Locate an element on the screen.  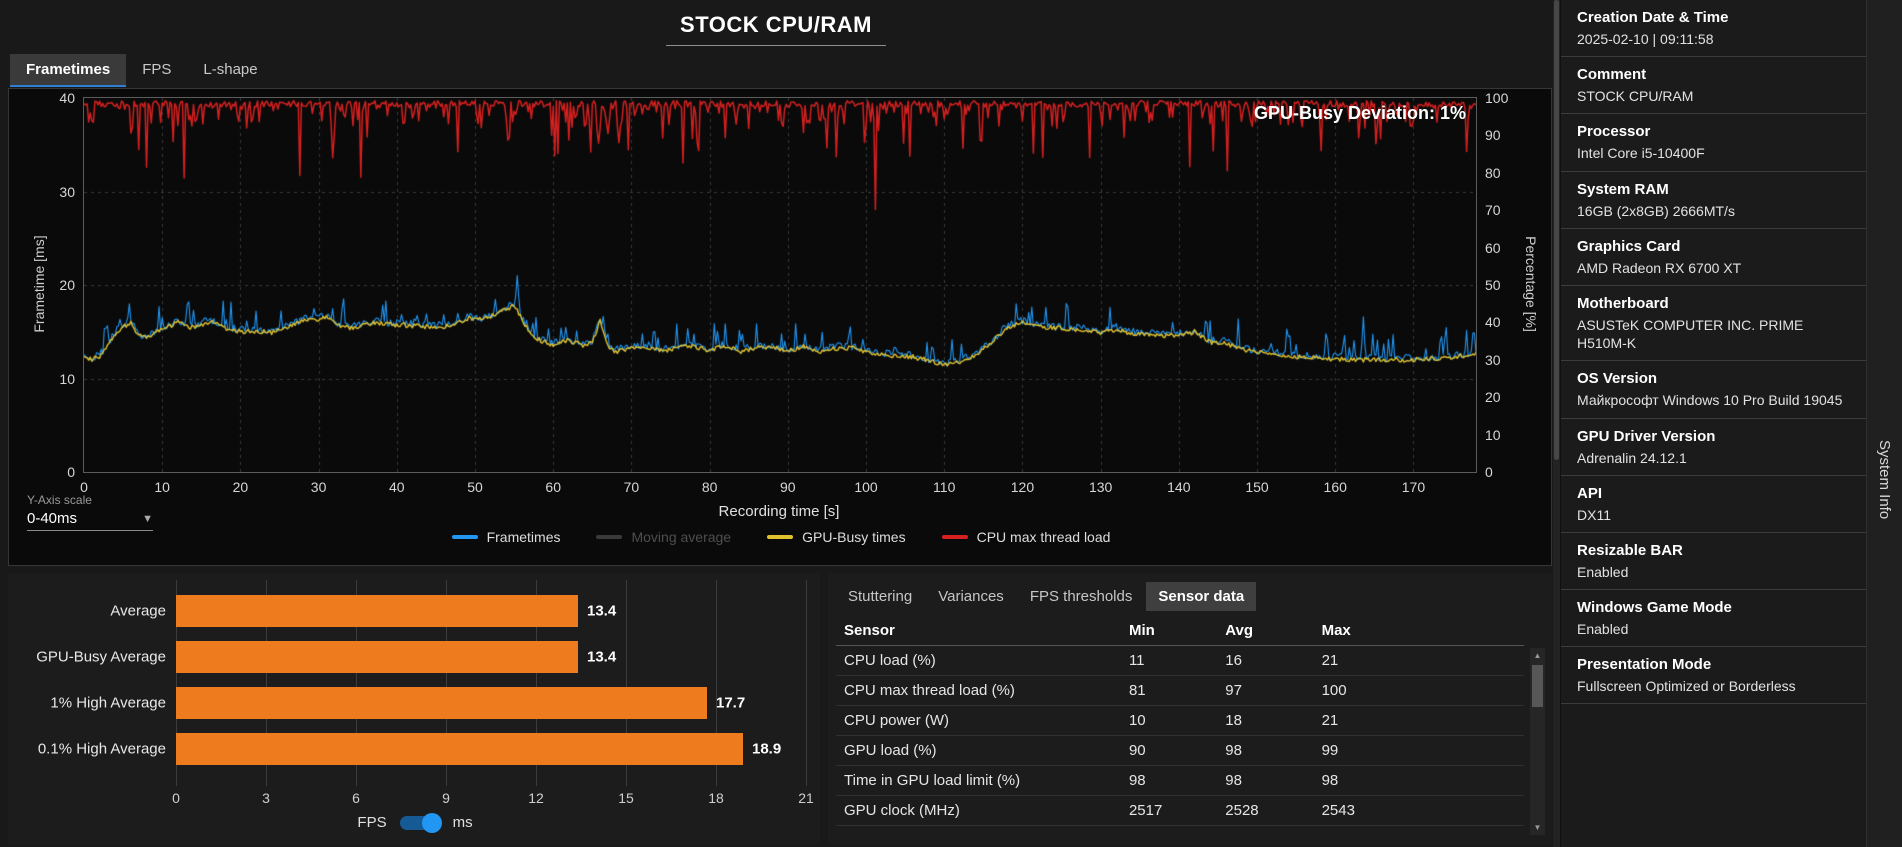
system-info-value: 2025-02-10 | 09:11:58 is located at coordinates (1645, 39).